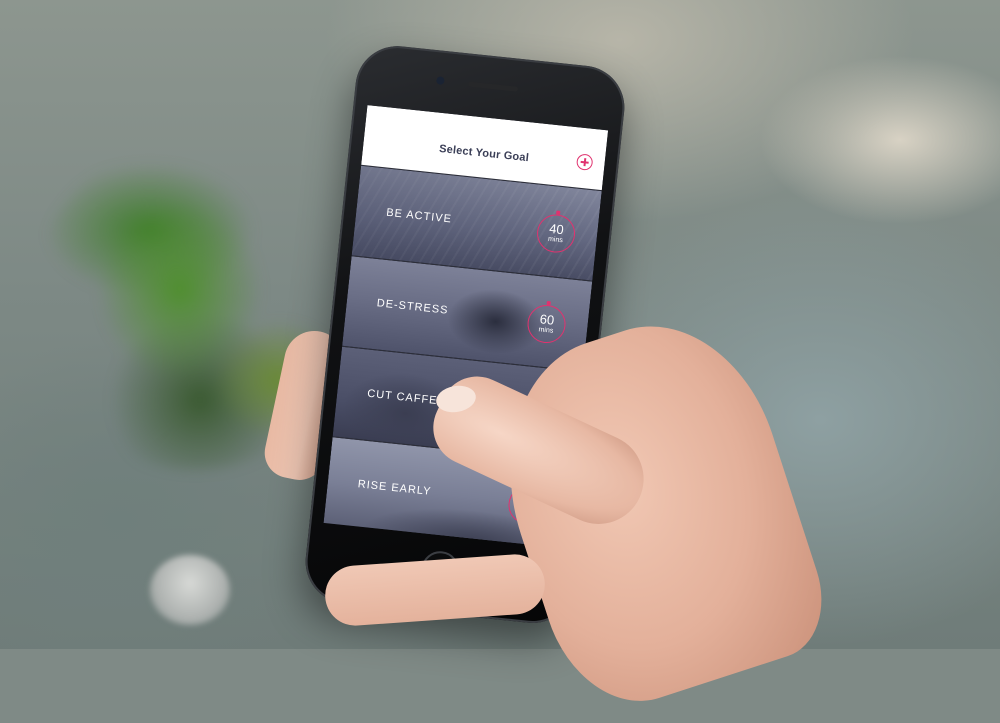 The width and height of the screenshot is (1000, 723). What do you see at coordinates (493, 86) in the screenshot?
I see `earpiece-speaker` at bounding box center [493, 86].